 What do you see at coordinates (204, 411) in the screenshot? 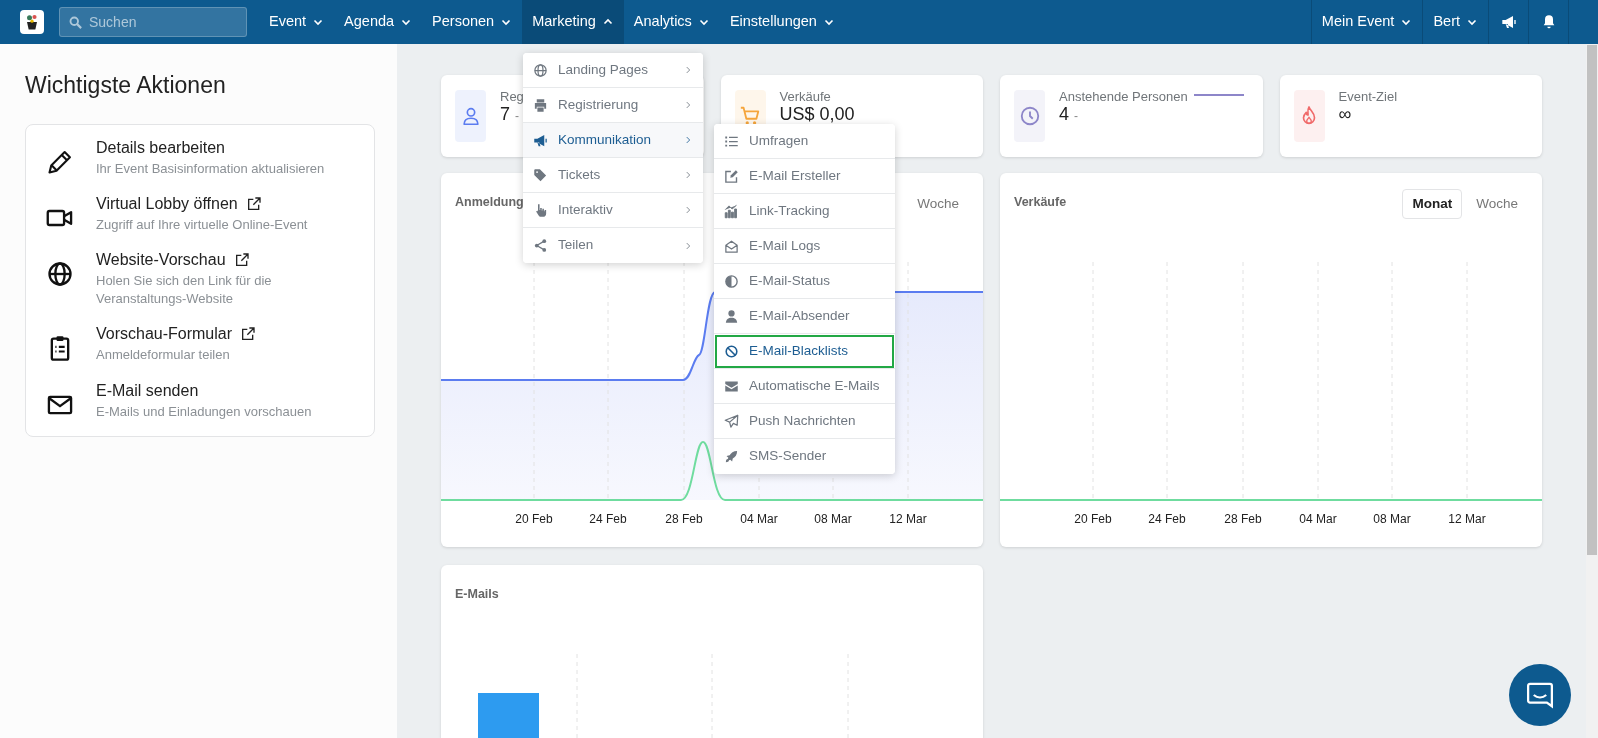
I see `action-description: E-Mails und Einladungen vorschauen` at bounding box center [204, 411].